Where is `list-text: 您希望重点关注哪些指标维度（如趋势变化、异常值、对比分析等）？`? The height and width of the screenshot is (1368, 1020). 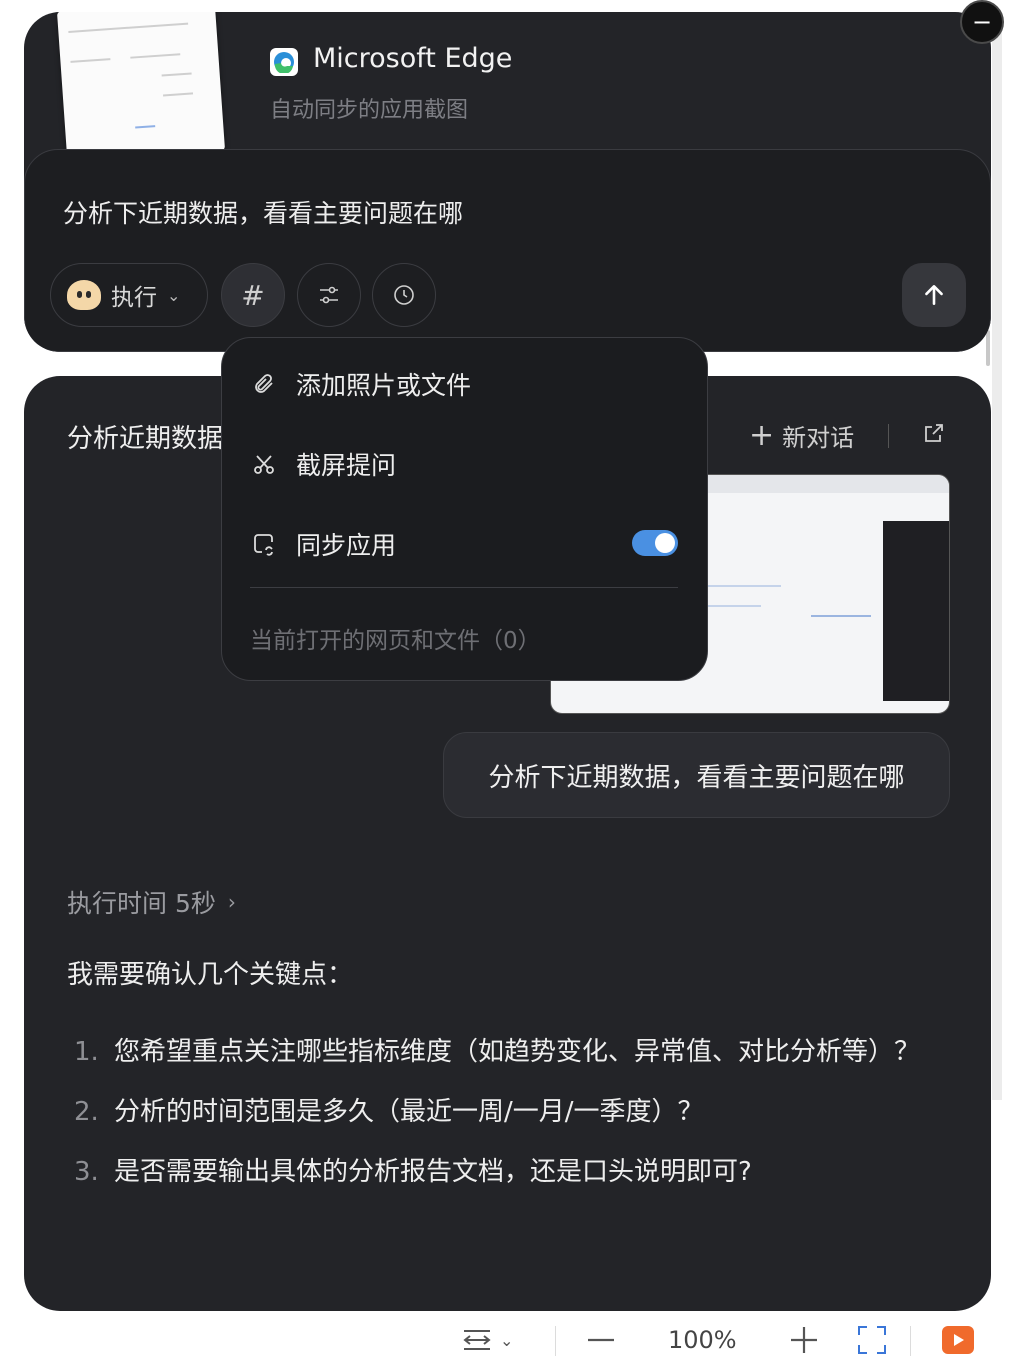 list-text: 您希望重点关注哪些指标维度（如趋势变化、异常值、对比分析等）？ is located at coordinates (517, 1052).